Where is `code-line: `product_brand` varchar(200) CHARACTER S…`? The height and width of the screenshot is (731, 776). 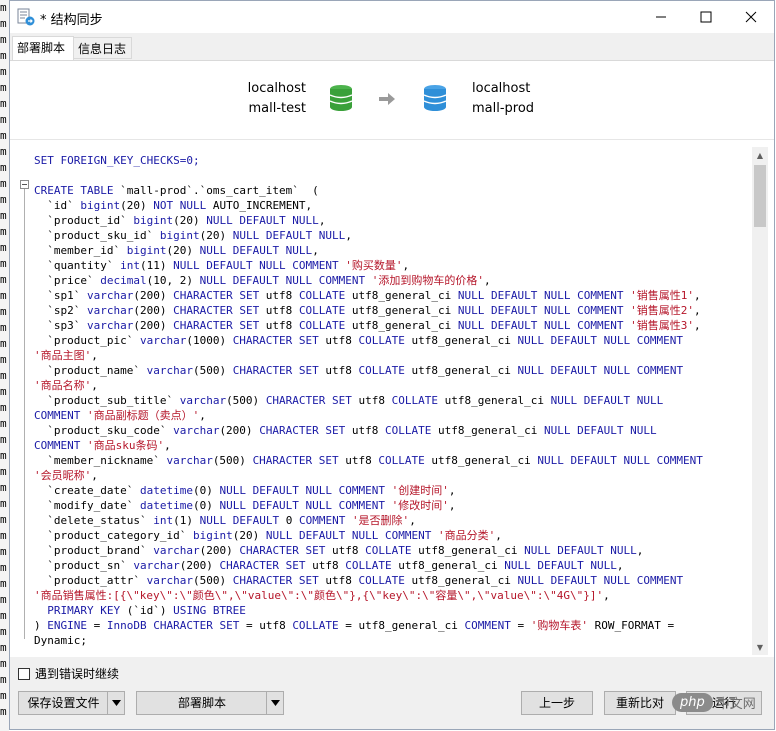
code-line: `product_brand` varchar(200) CHARACTER S… is located at coordinates (338, 550).